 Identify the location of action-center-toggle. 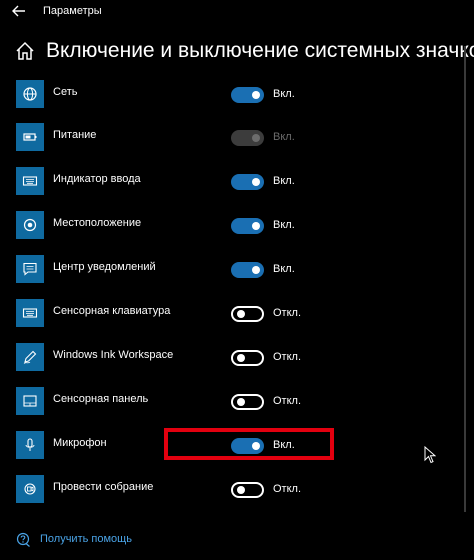
(247, 270).